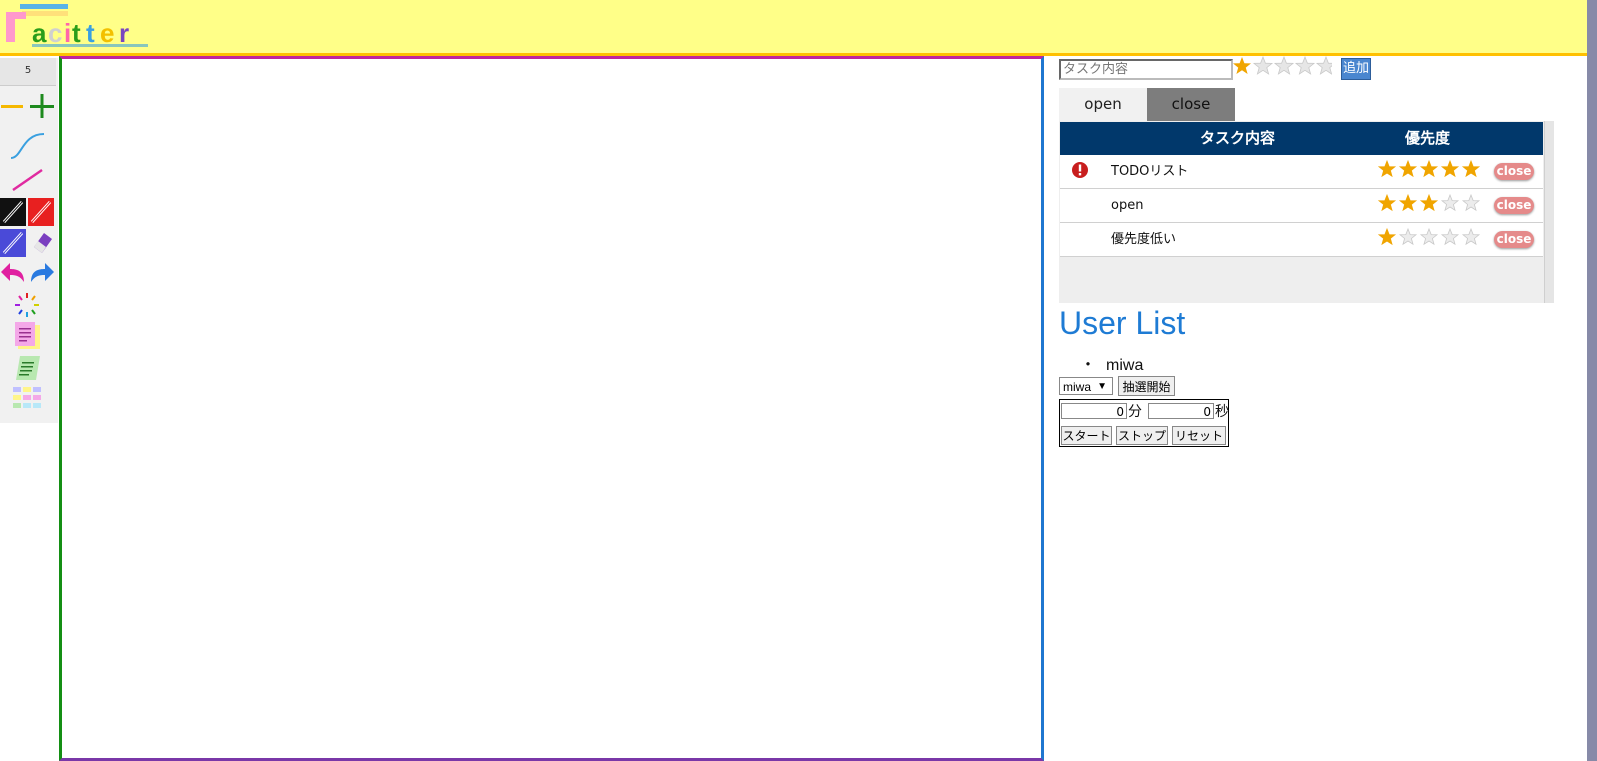  What do you see at coordinates (1146, 69) in the screenshot?
I see `task-content-input` at bounding box center [1146, 69].